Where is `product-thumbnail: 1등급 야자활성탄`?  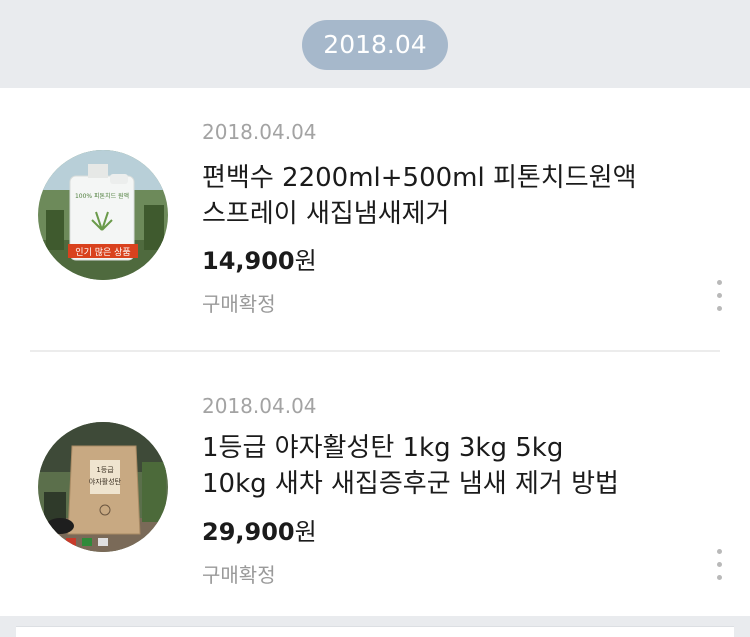
product-thumbnail: 1등급 야자활성탄 is located at coordinates (103, 487).